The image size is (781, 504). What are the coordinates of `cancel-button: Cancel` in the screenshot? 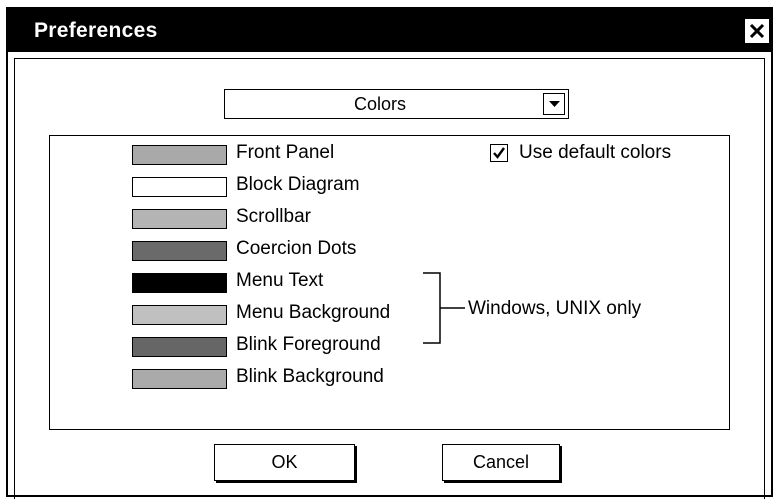 It's located at (501, 462).